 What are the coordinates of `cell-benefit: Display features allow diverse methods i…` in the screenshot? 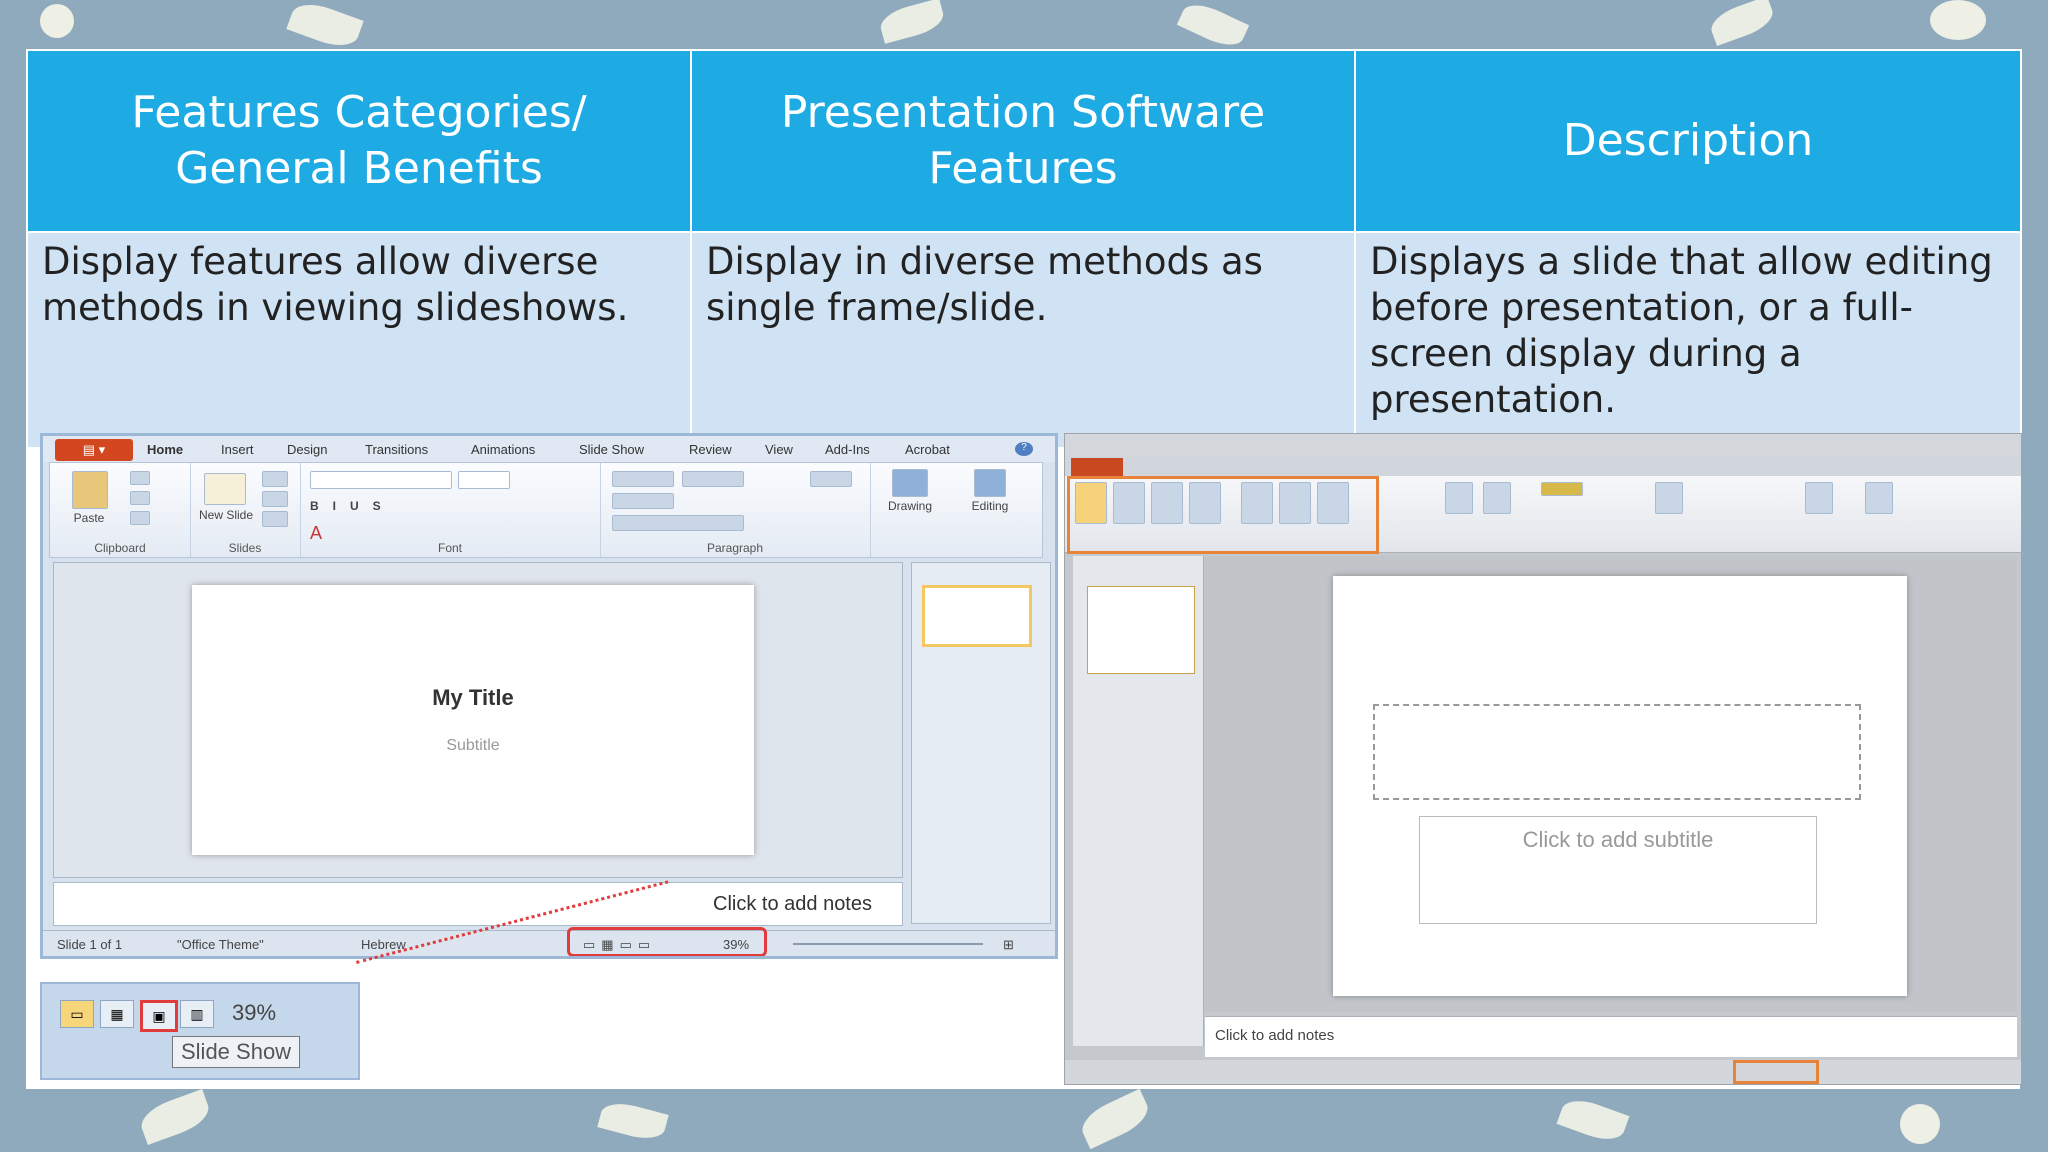 It's located at (359, 340).